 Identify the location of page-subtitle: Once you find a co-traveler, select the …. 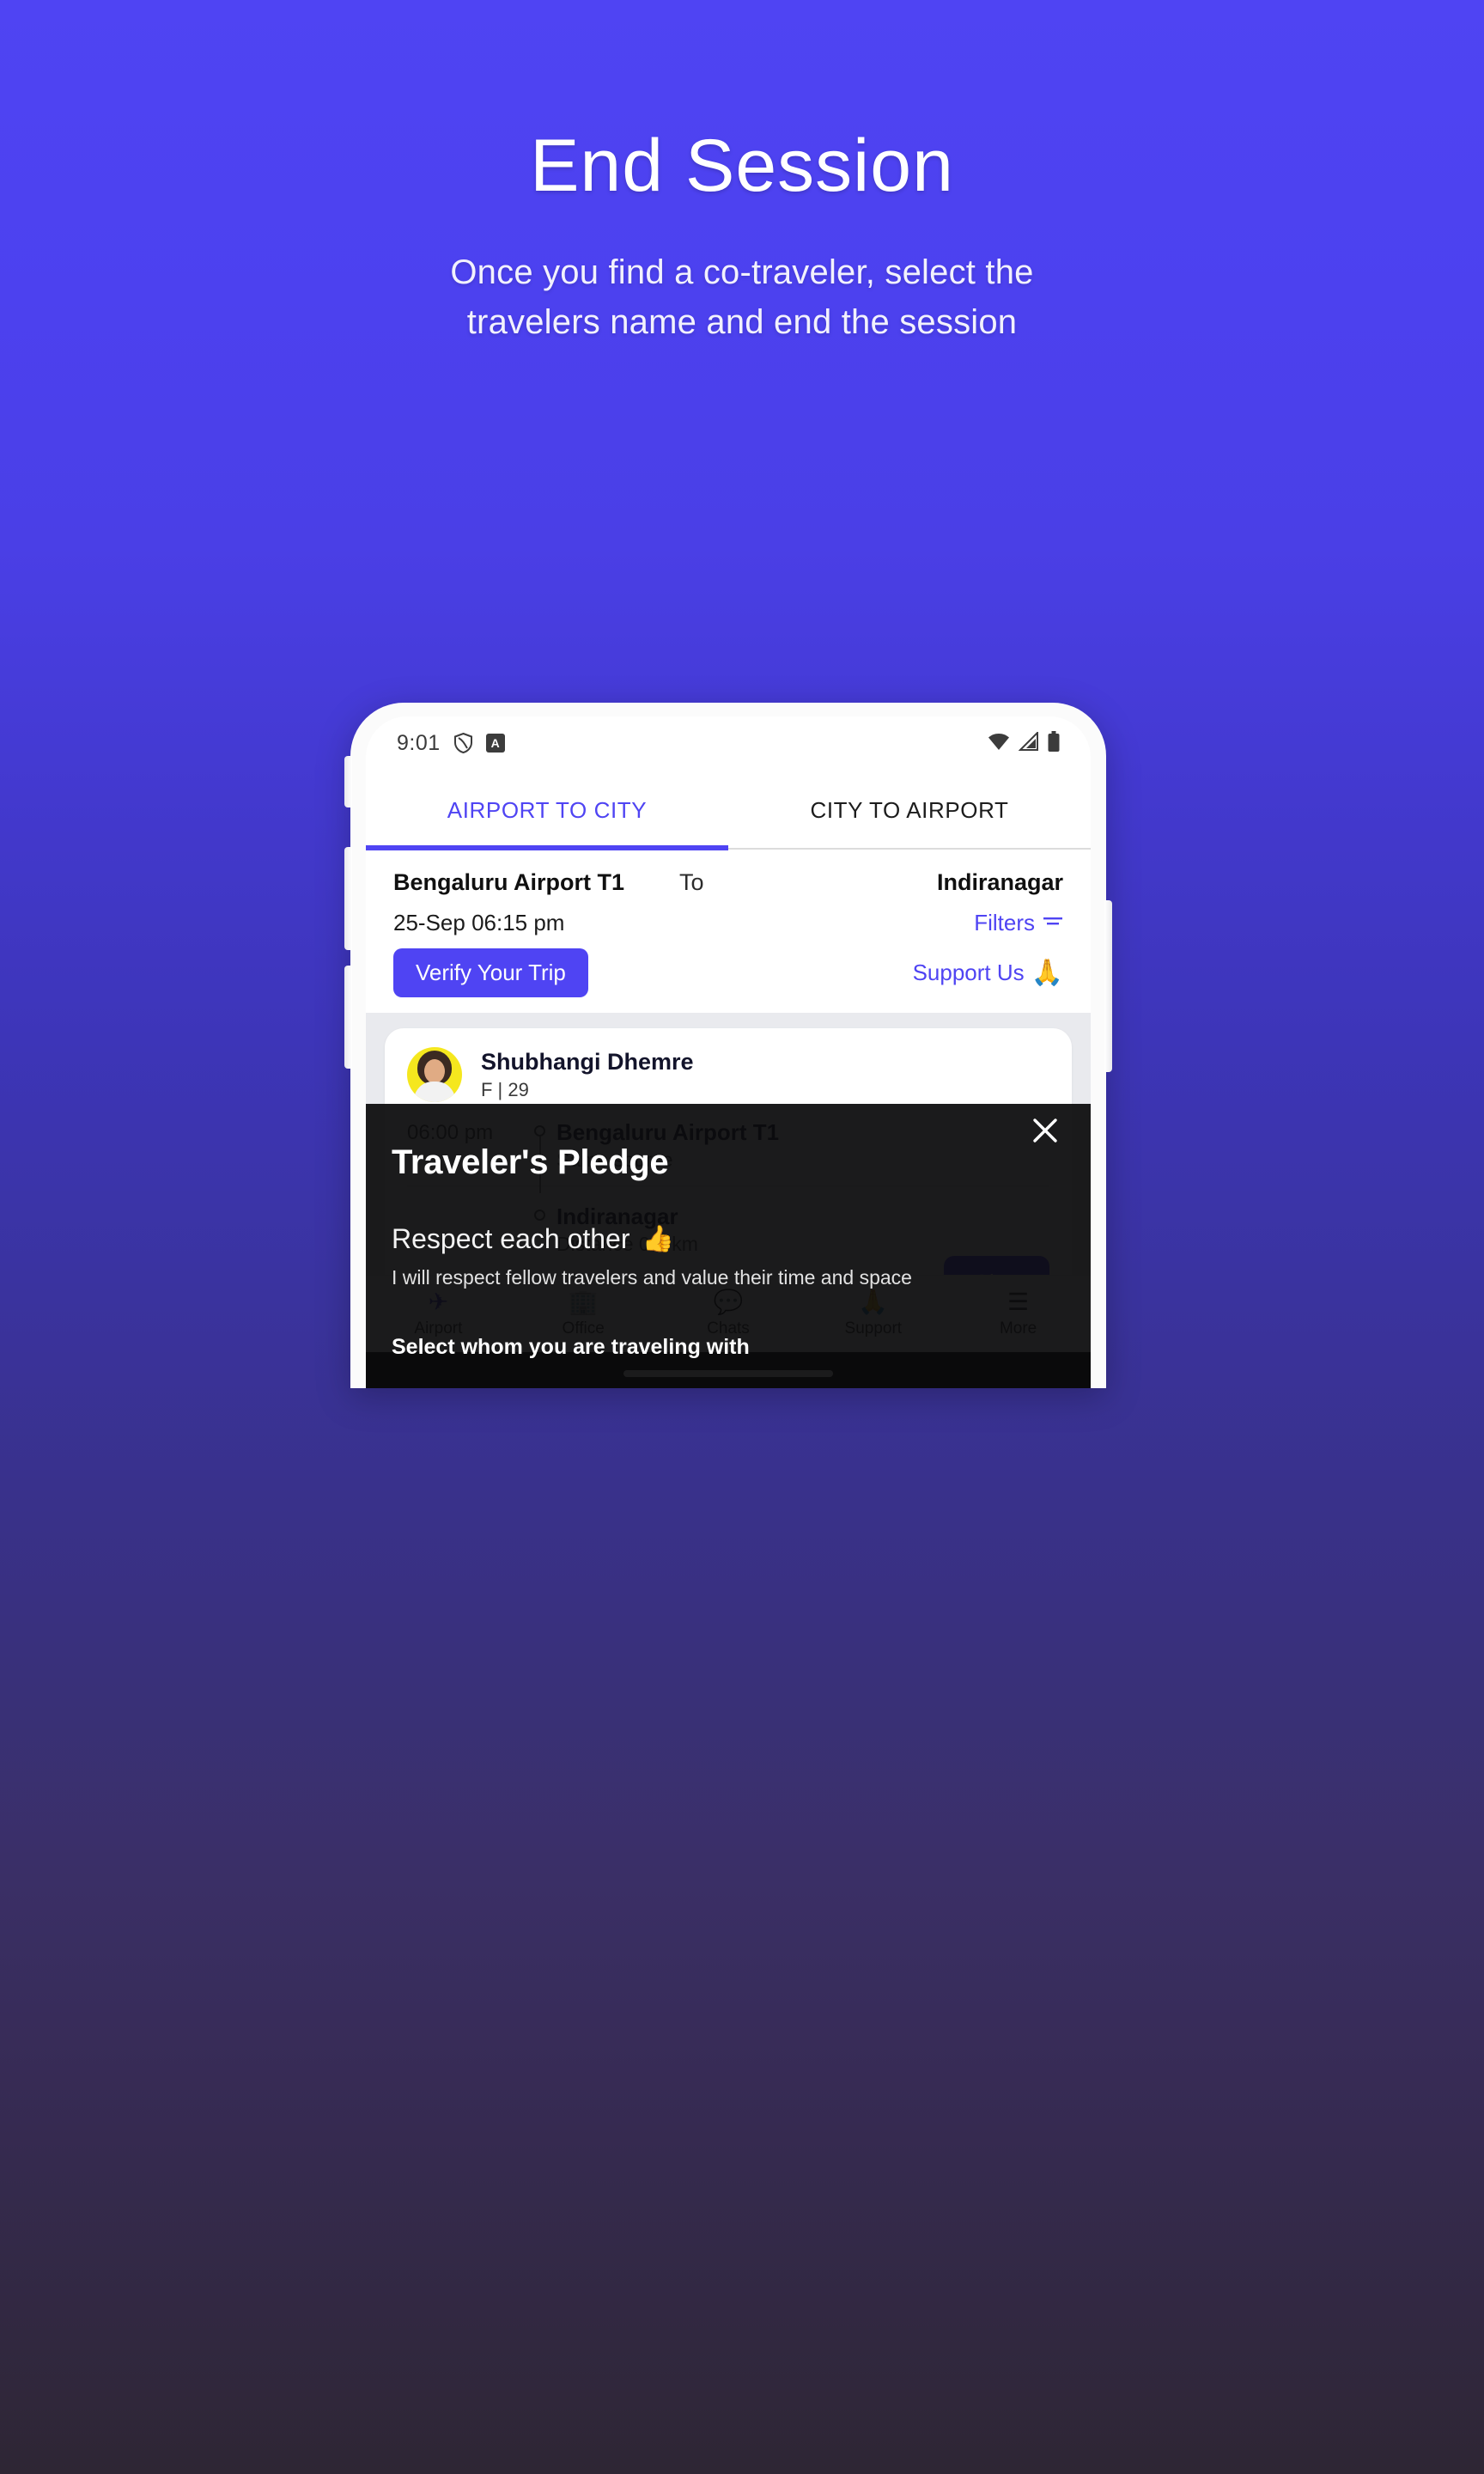
(742, 297).